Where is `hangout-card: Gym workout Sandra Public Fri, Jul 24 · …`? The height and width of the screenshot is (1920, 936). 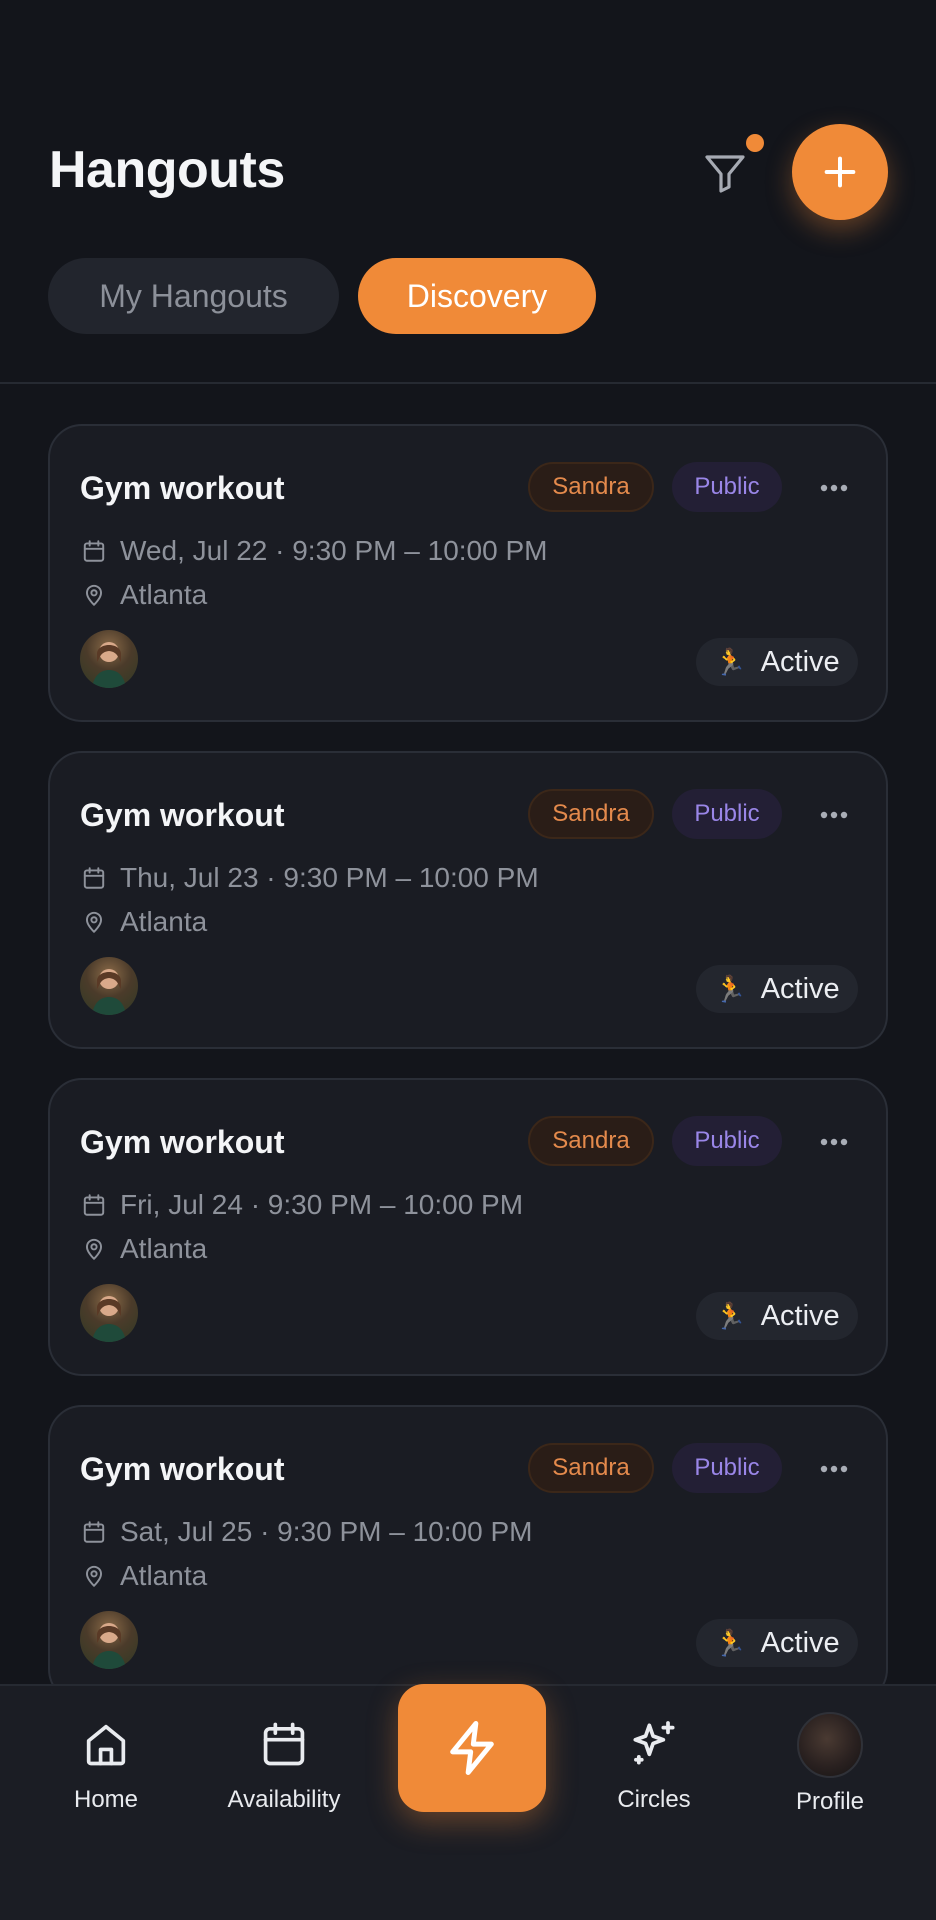 hangout-card: Gym workout Sandra Public Fri, Jul 24 · … is located at coordinates (468, 1227).